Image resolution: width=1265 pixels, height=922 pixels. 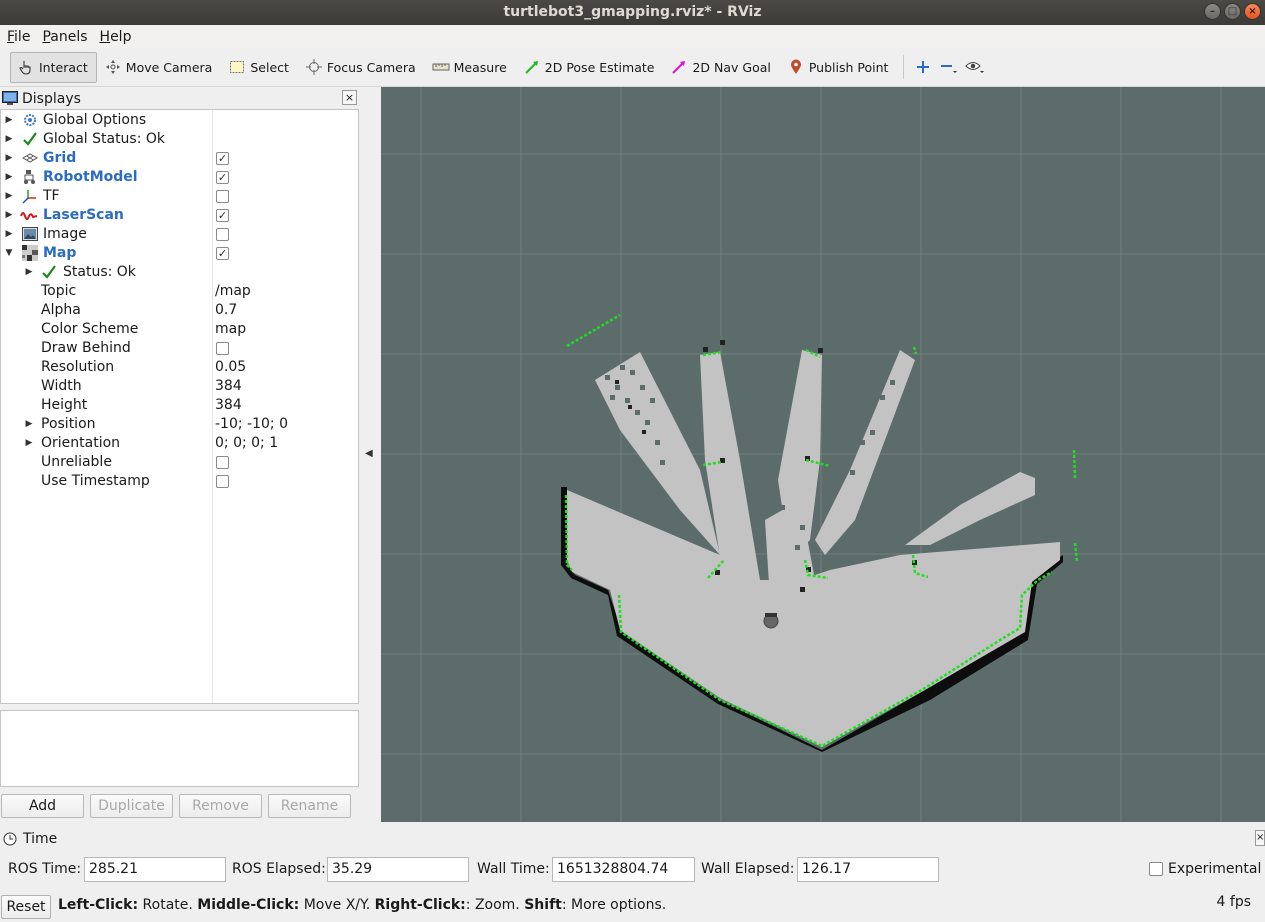 What do you see at coordinates (179, 158) in the screenshot?
I see `tree-row-grid: ▶ Grid ✓` at bounding box center [179, 158].